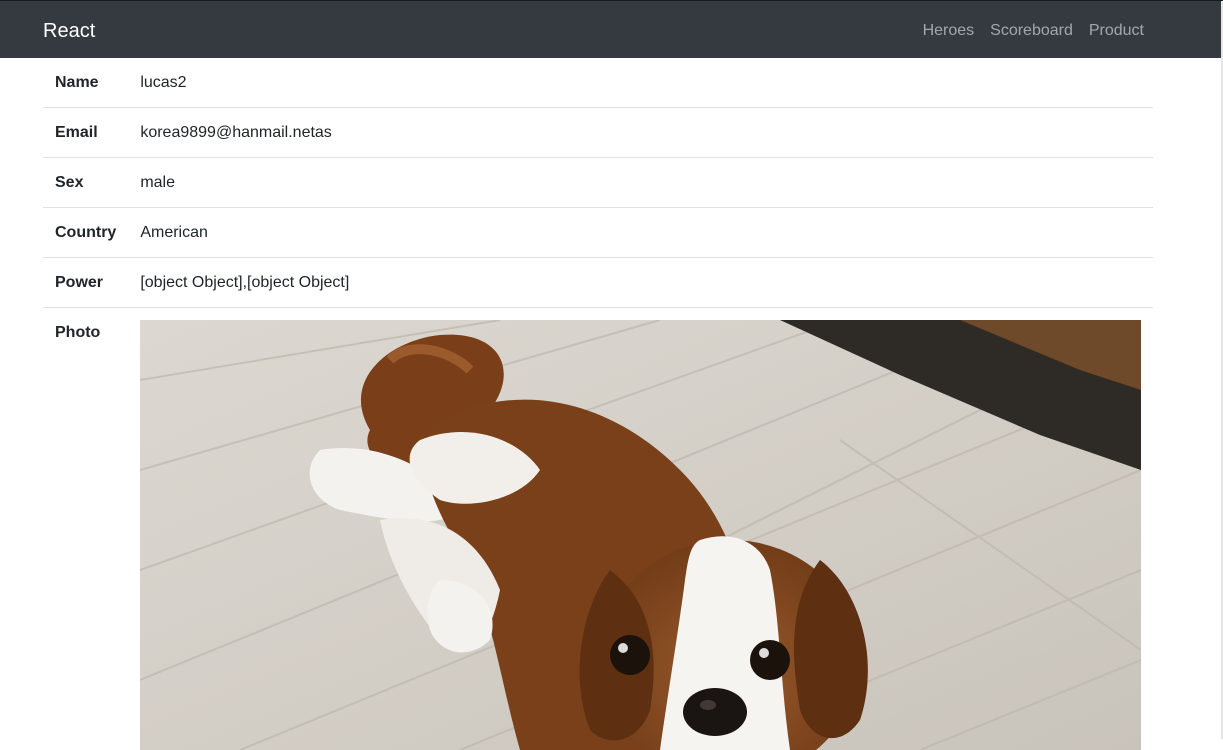 Image resolution: width=1223 pixels, height=750 pixels. I want to click on field-label: Sex, so click(85, 183).